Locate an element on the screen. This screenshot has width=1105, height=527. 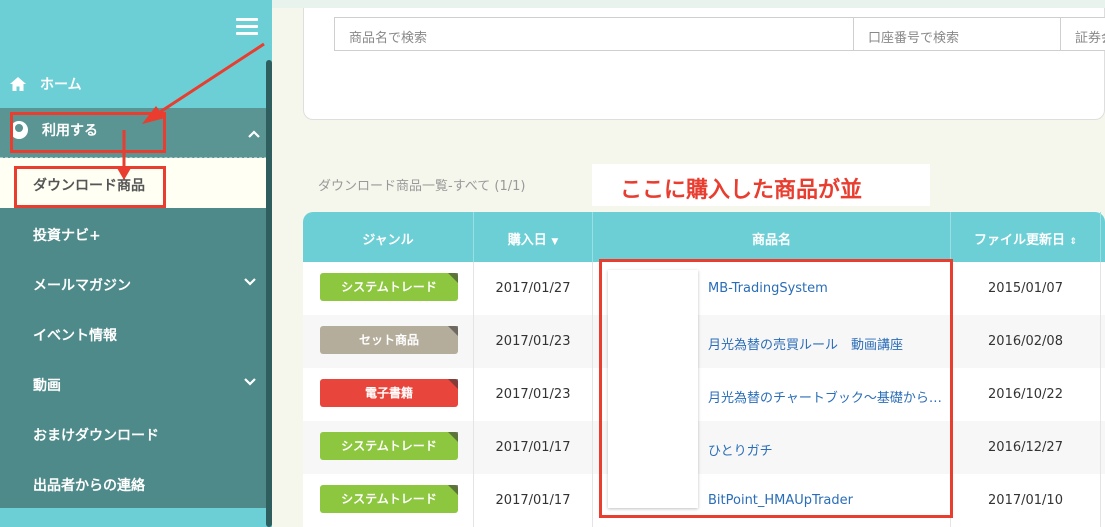
annotation-highlight-download is located at coordinates (90, 187).